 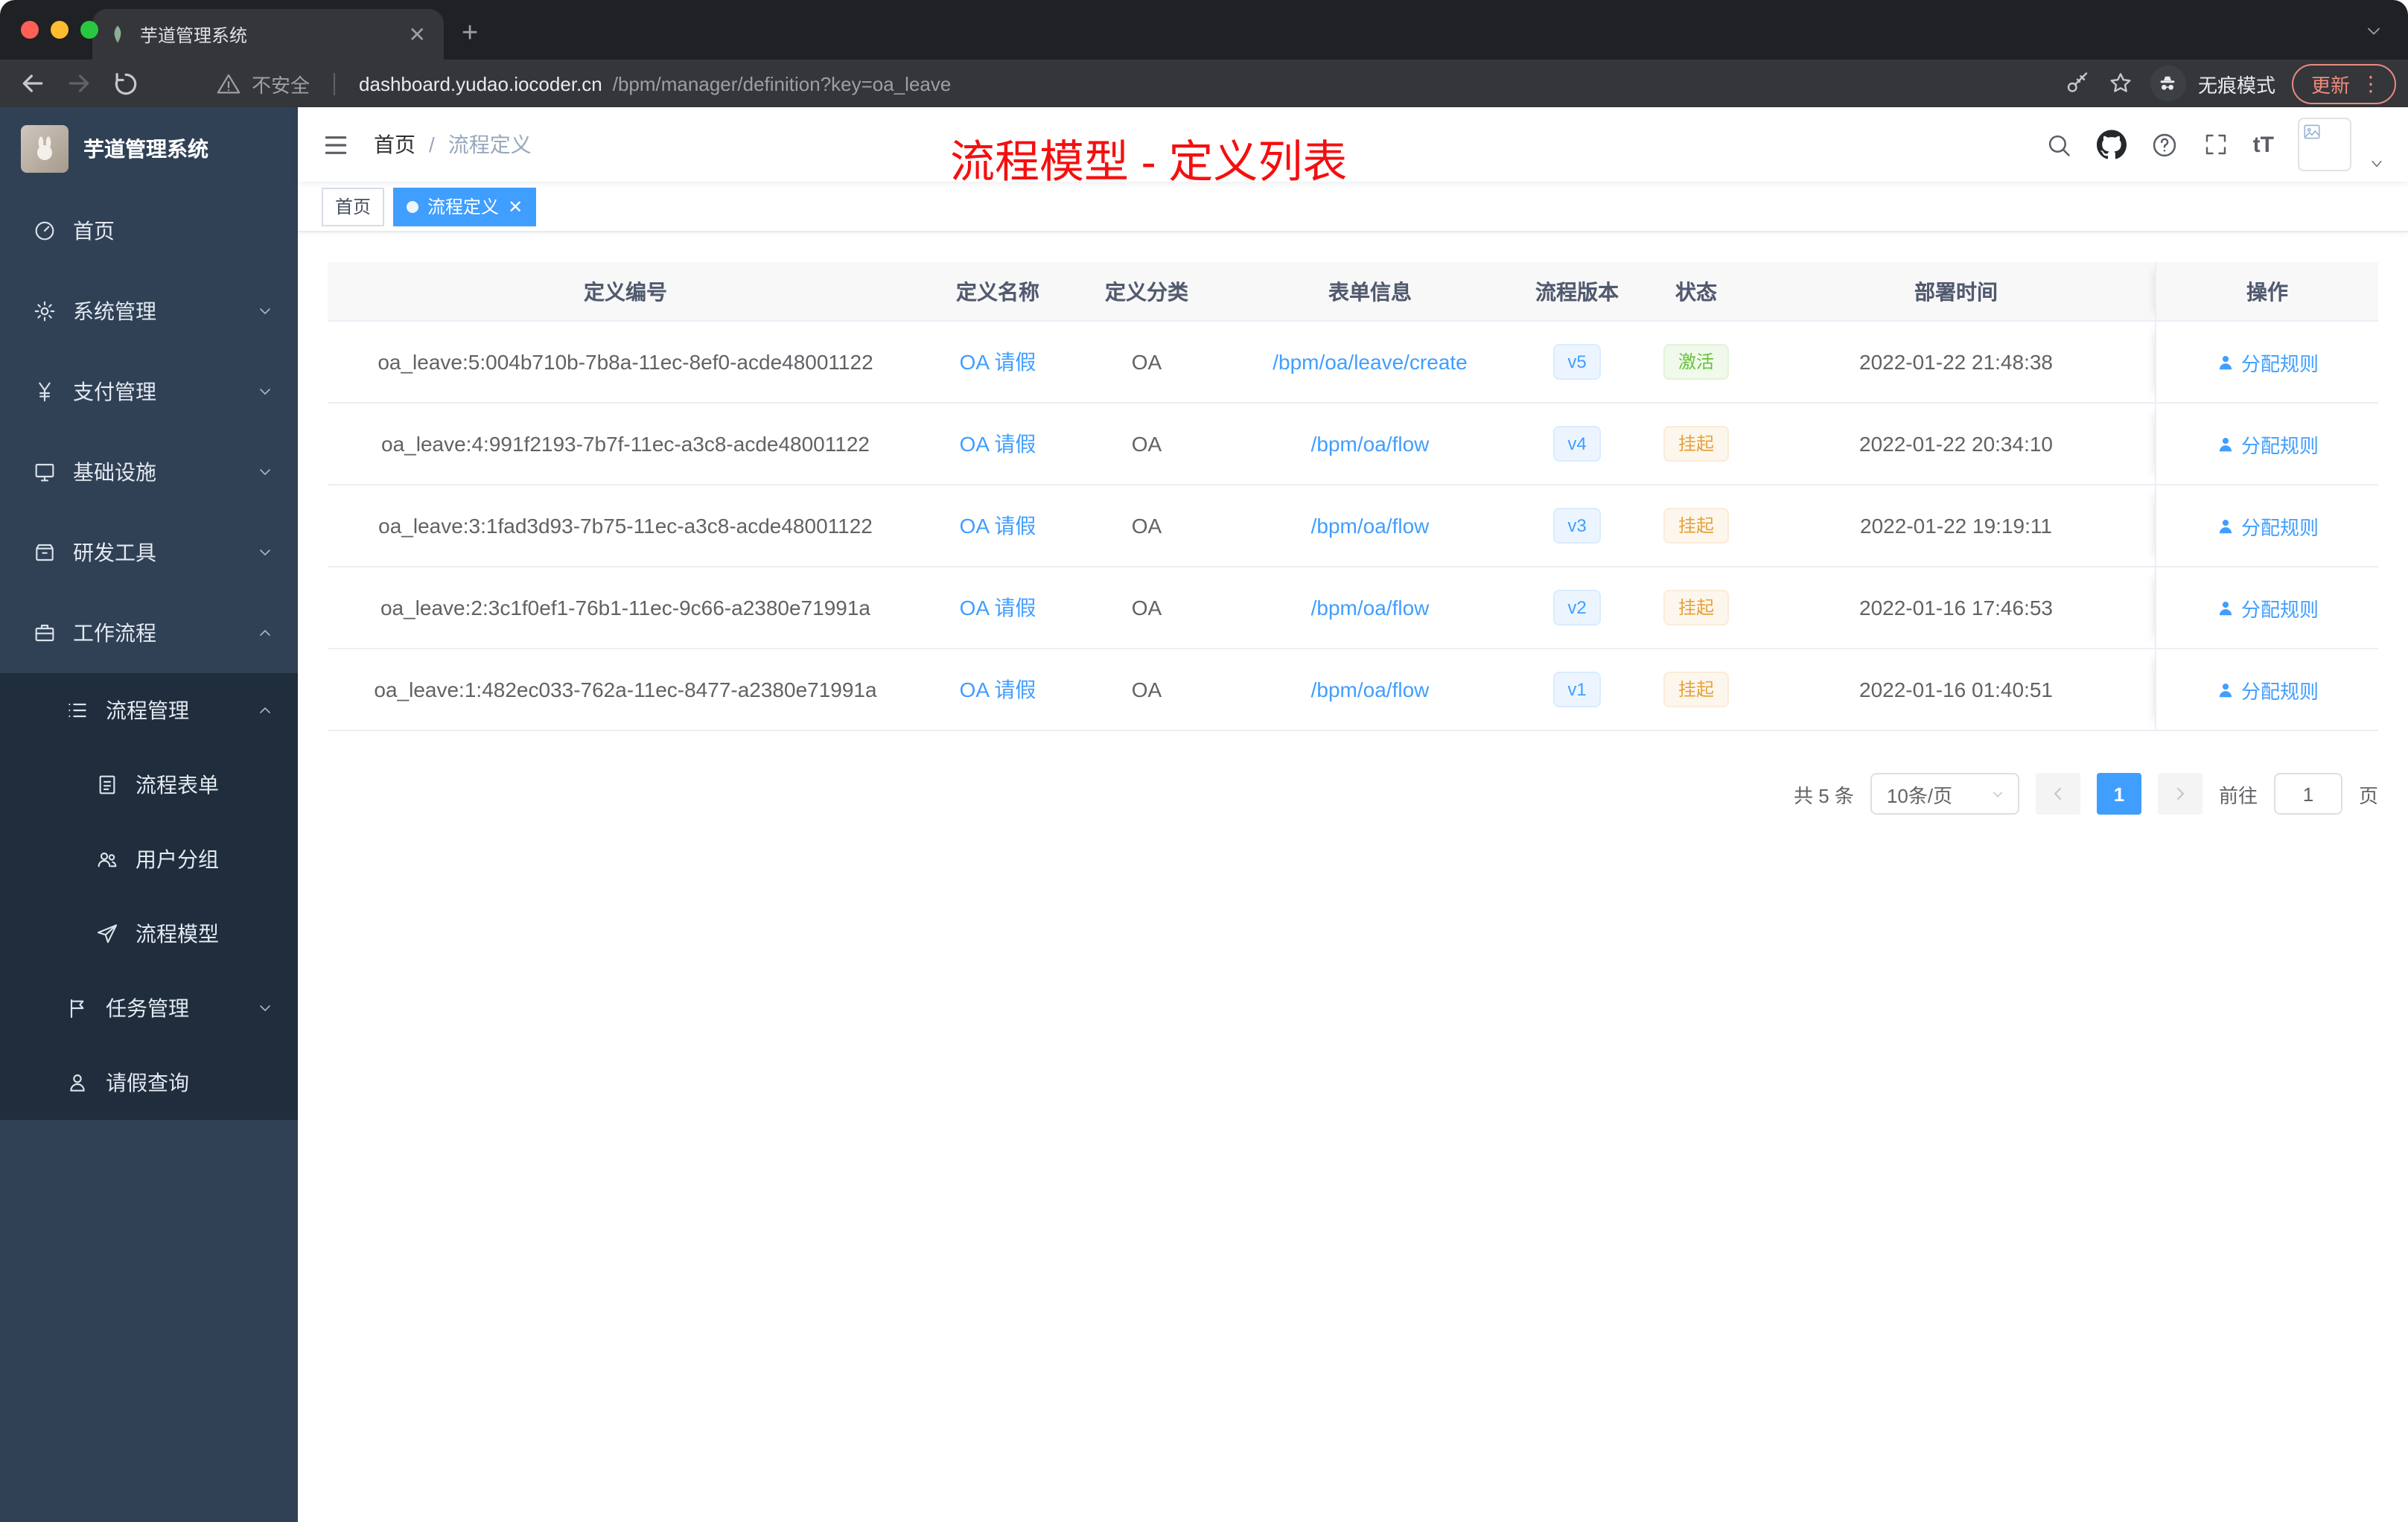 I want to click on next-page-button, so click(x=2179, y=794).